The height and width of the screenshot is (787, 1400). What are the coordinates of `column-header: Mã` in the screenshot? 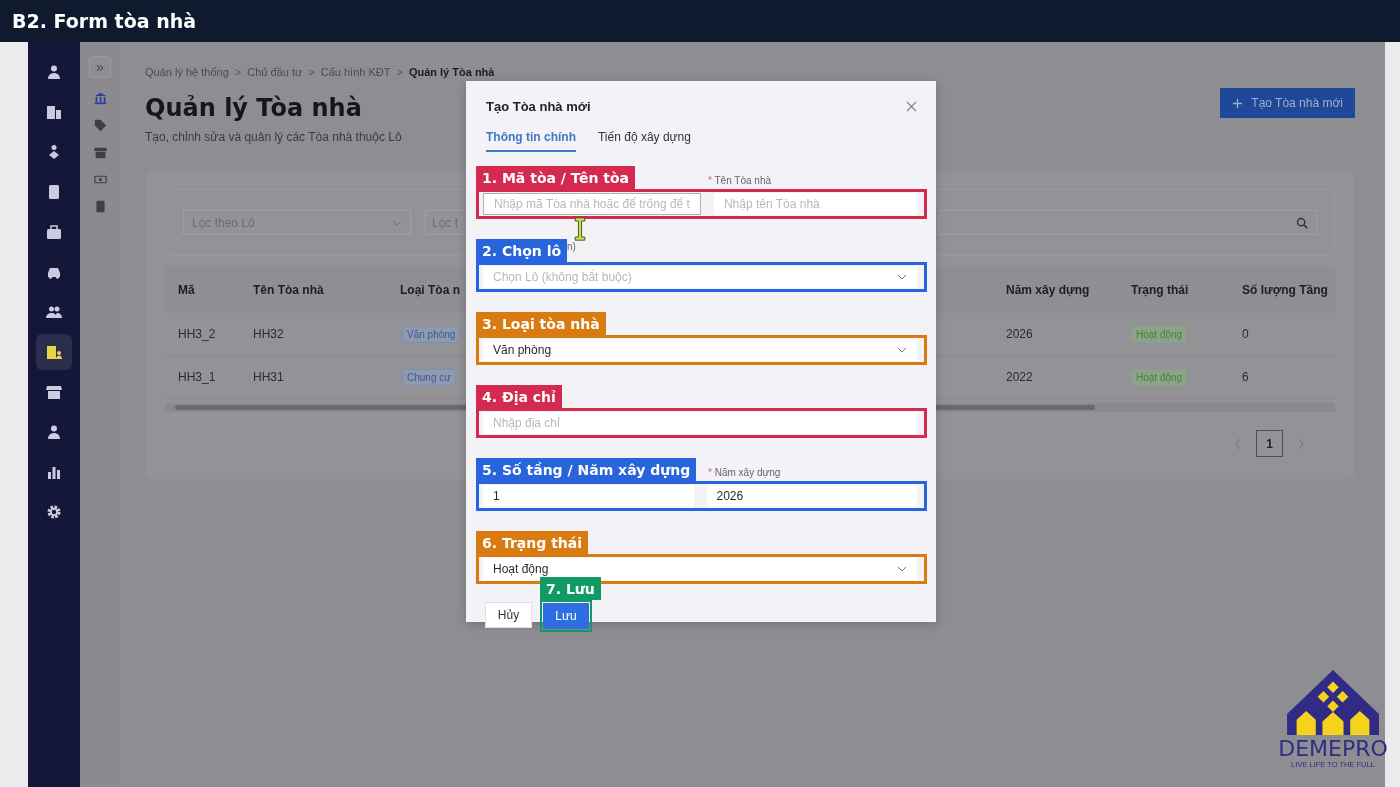 It's located at (186, 289).